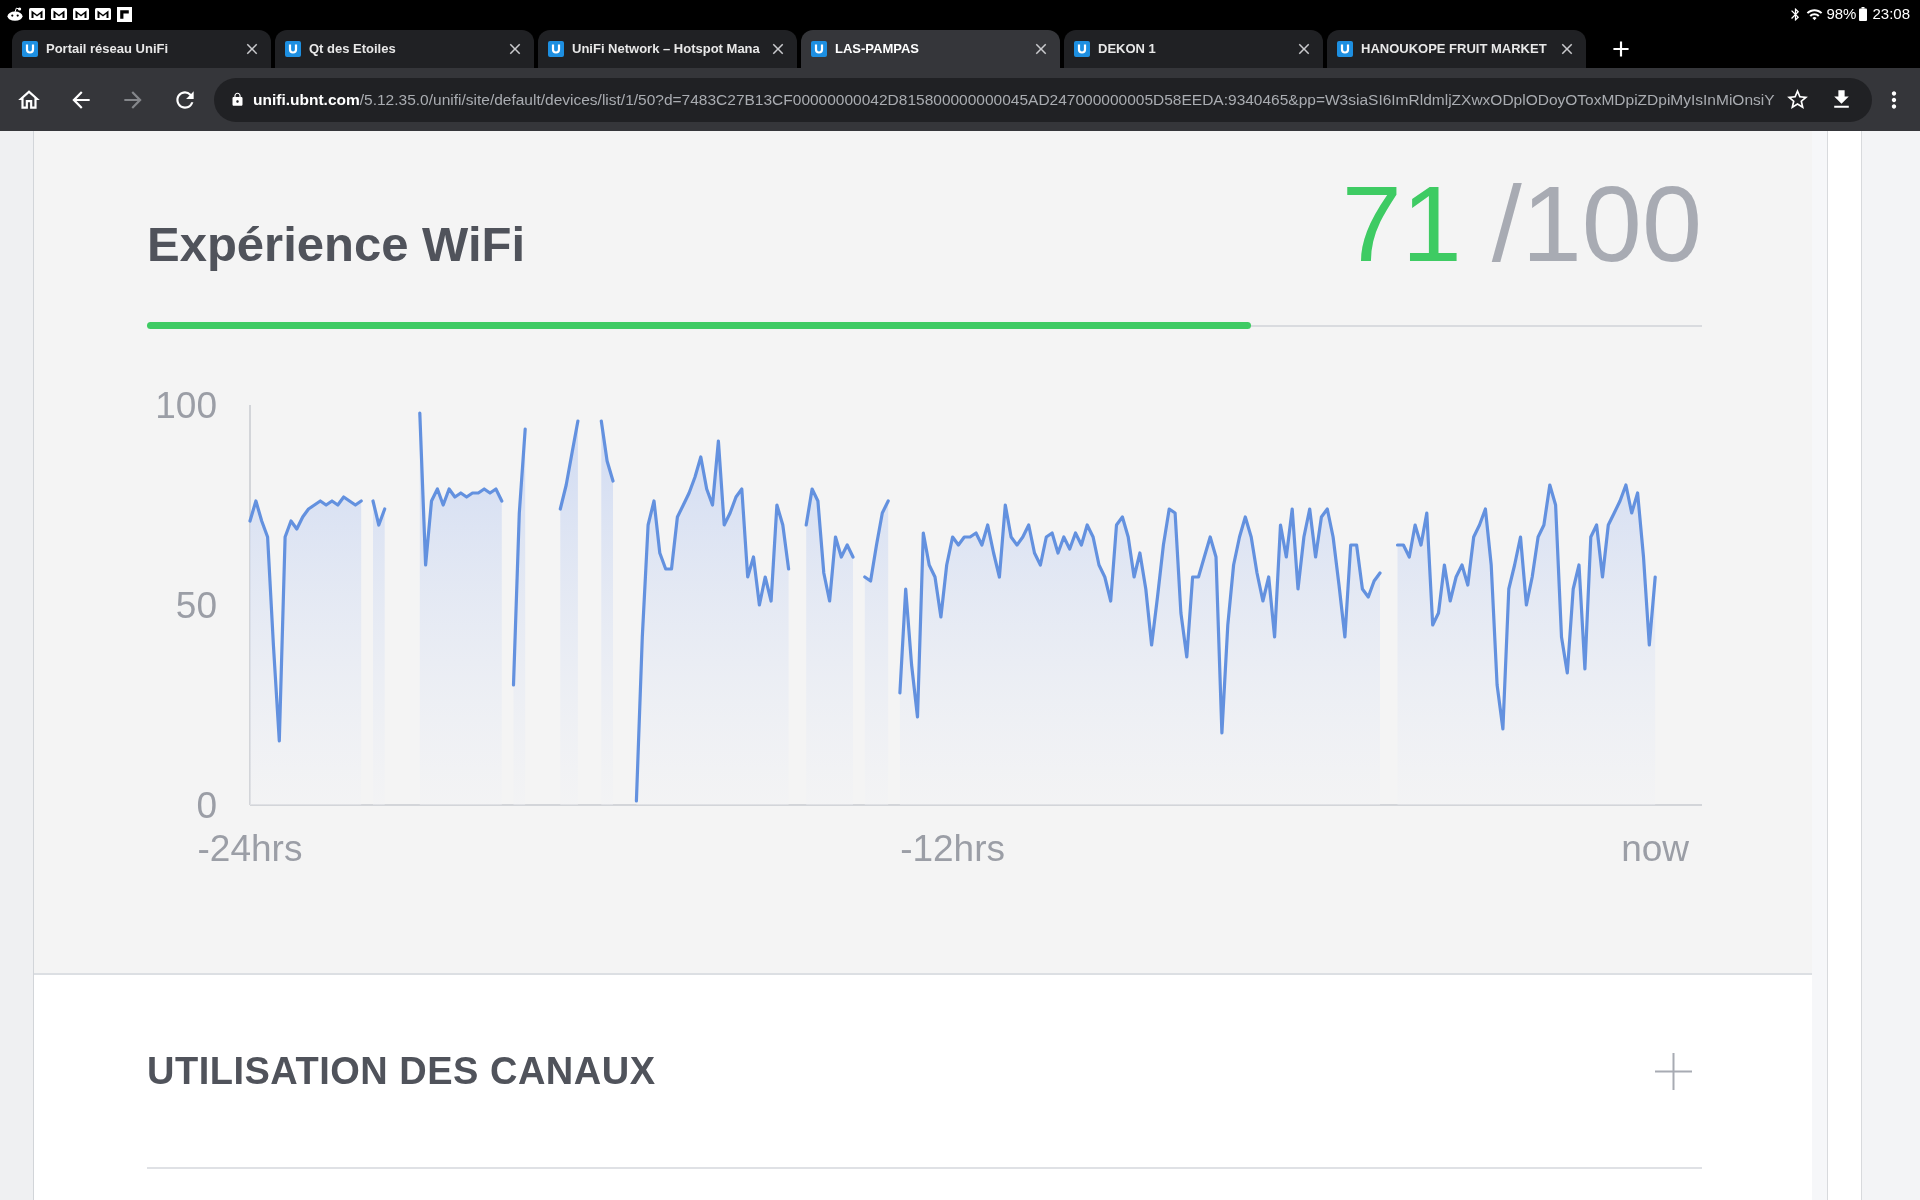 Image resolution: width=1920 pixels, height=1200 pixels. I want to click on star-icon, so click(1797, 99).